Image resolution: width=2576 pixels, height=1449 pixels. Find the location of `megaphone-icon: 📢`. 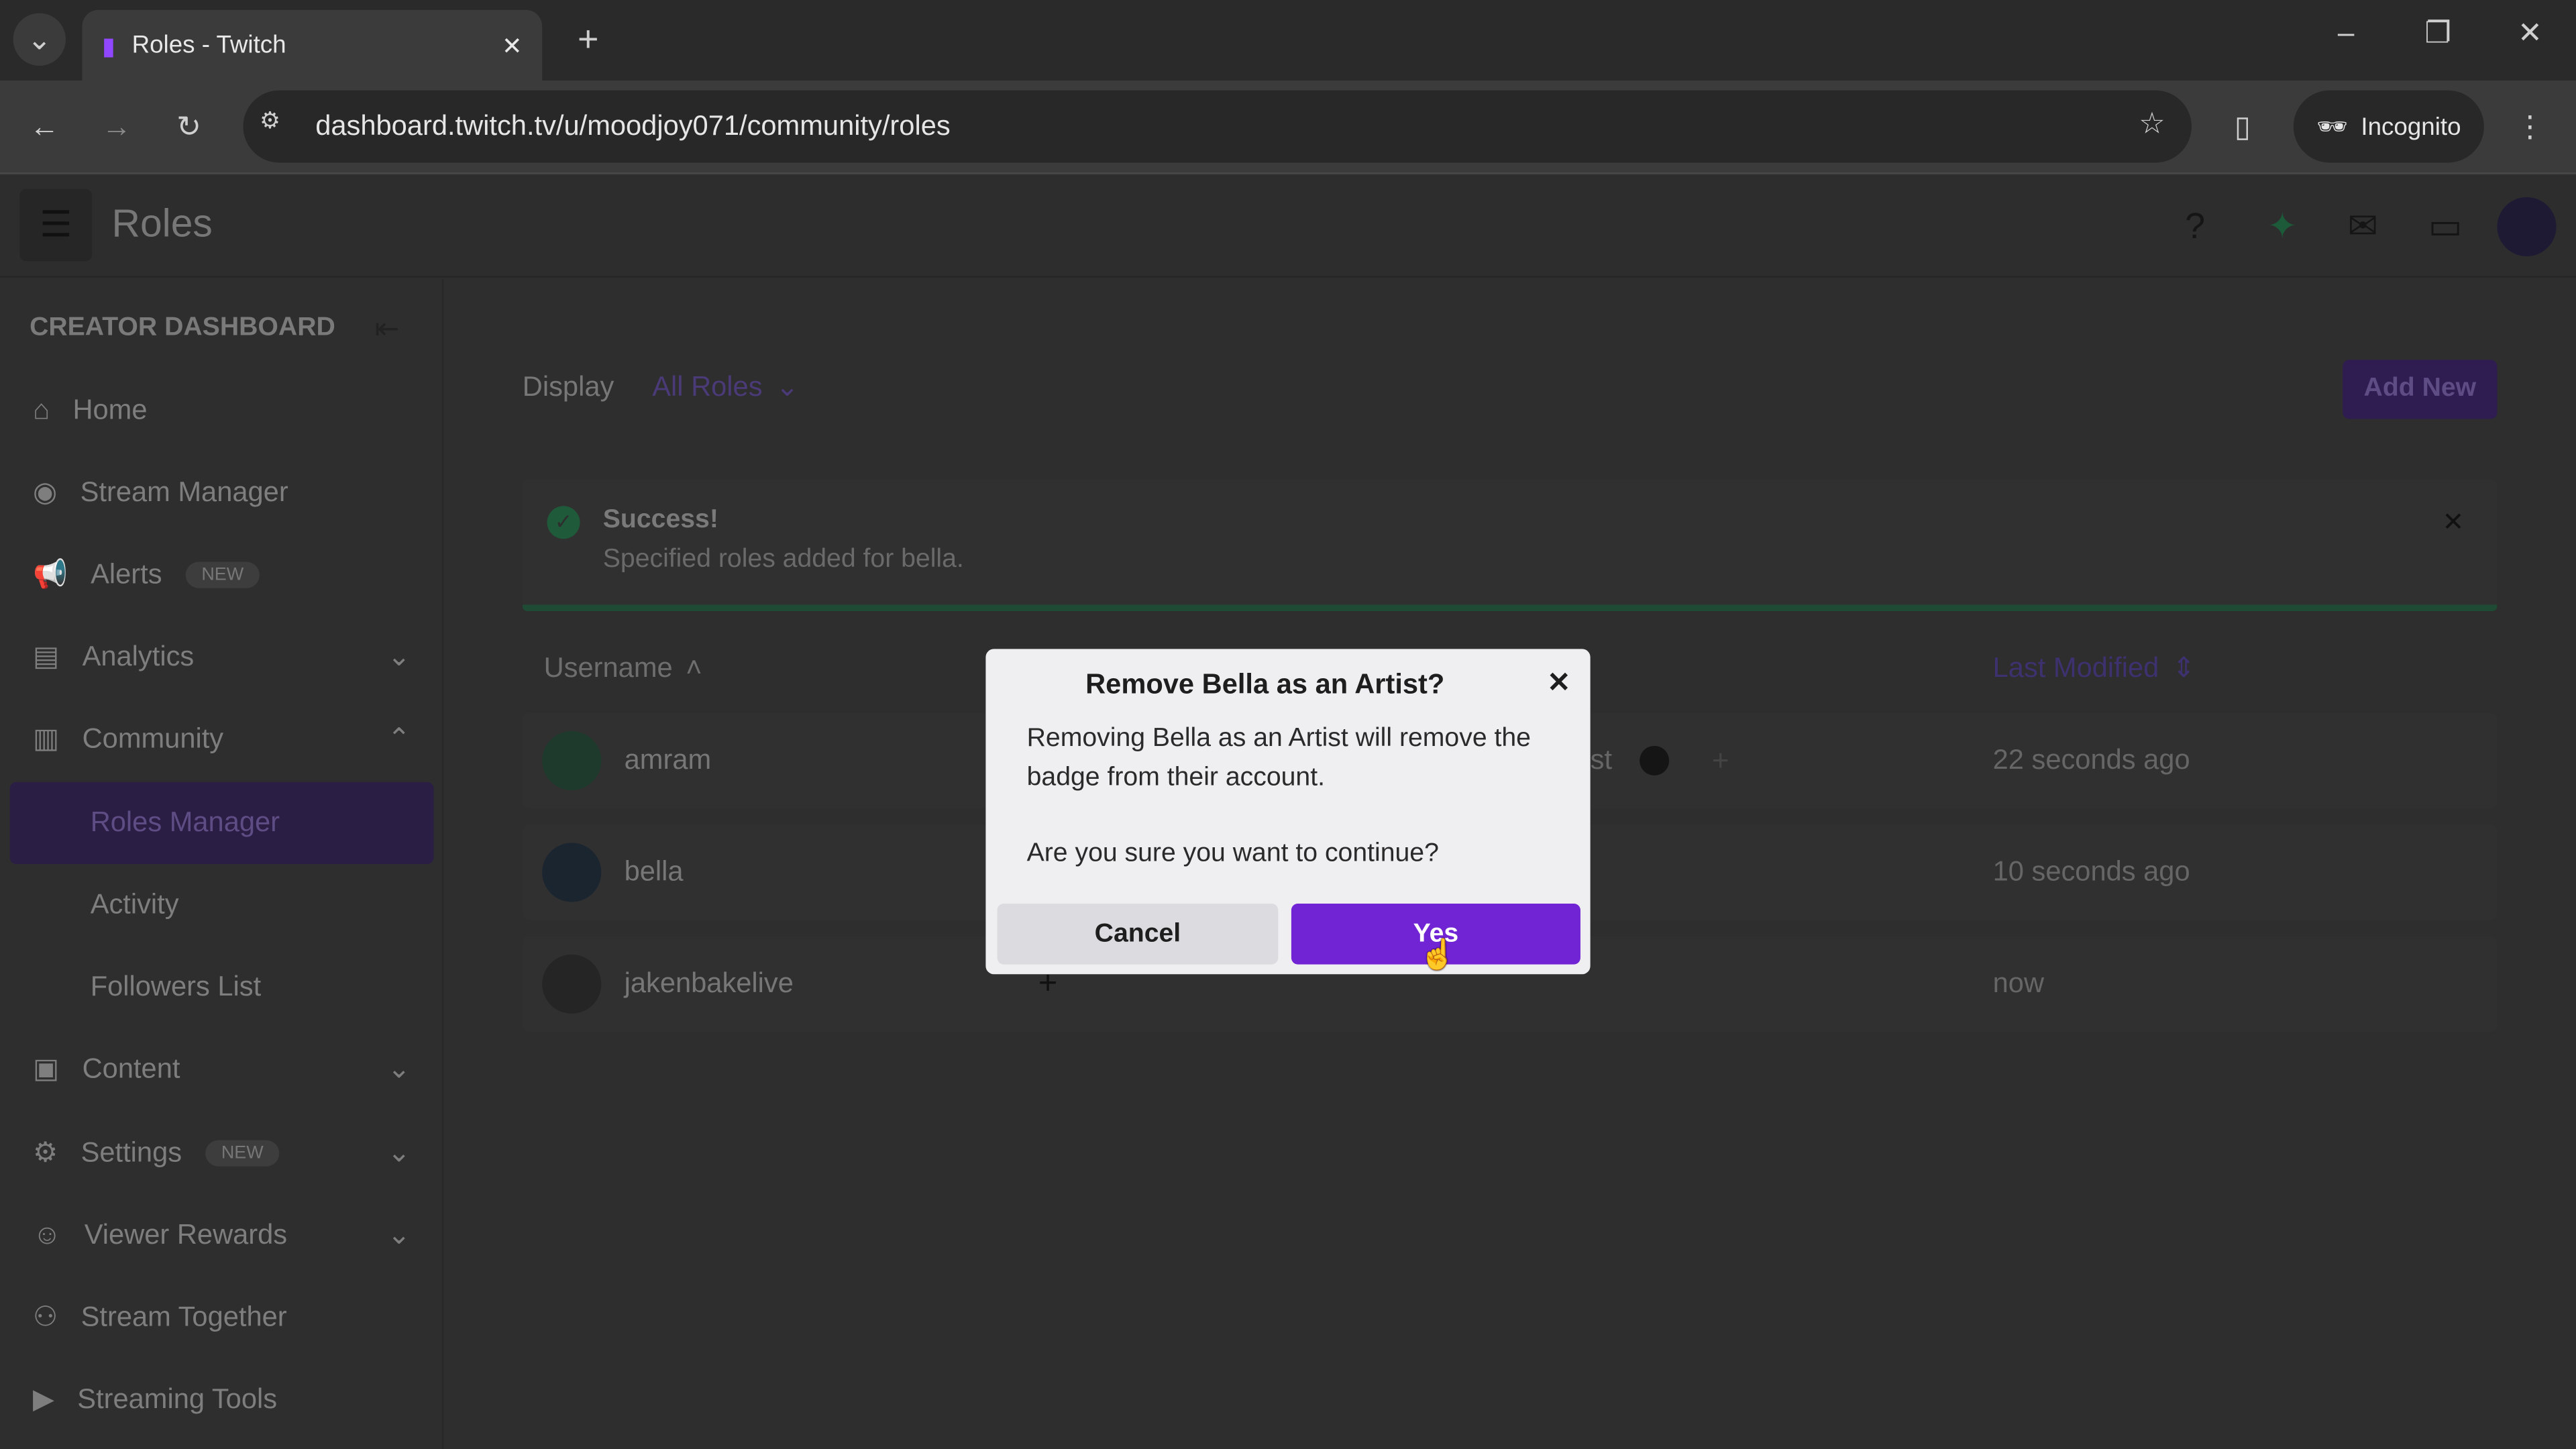

megaphone-icon: 📢 is located at coordinates (50, 574).